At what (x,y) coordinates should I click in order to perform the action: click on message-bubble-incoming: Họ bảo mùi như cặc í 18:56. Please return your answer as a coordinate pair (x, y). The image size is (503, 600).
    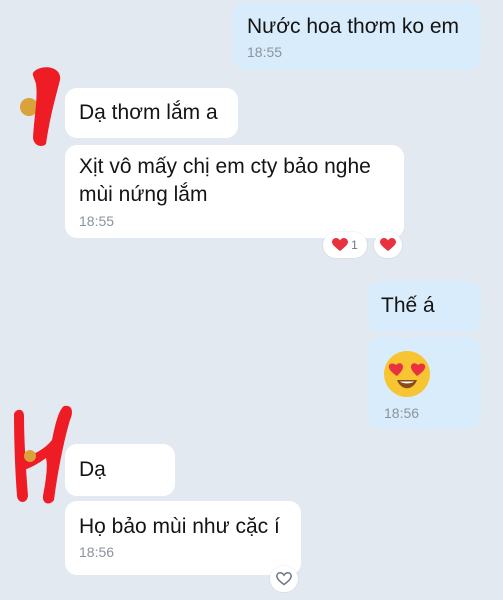
    Looking at the image, I should click on (183, 538).